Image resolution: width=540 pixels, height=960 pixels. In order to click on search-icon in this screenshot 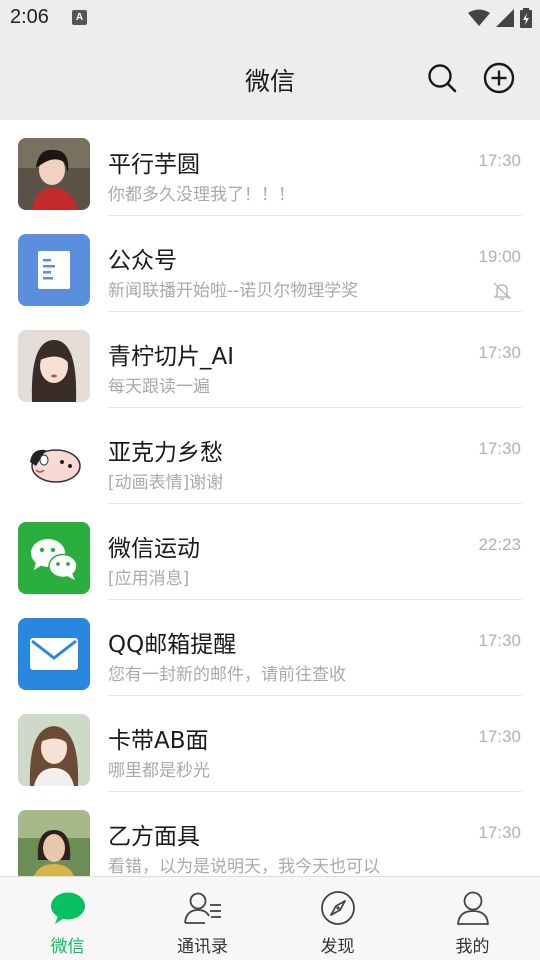, I will do `click(442, 78)`.